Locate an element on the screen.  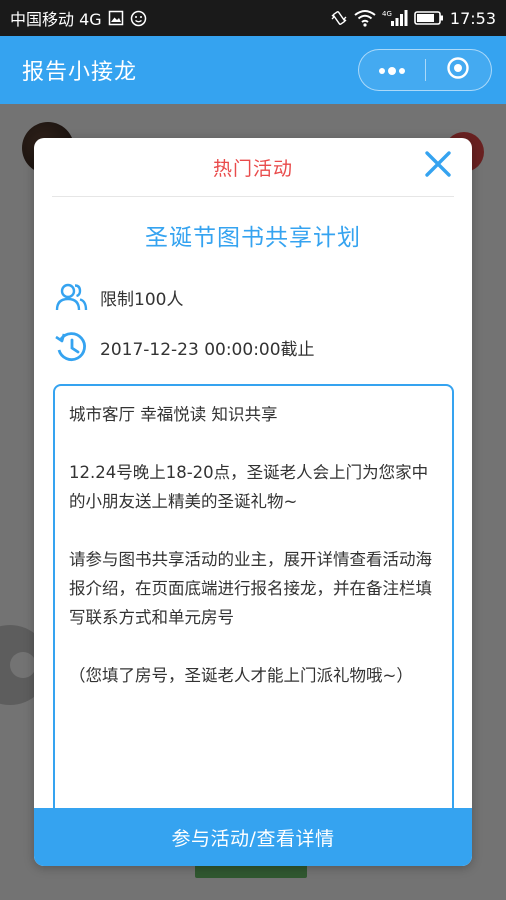
modal-header: 热门活动 is located at coordinates (253, 167).